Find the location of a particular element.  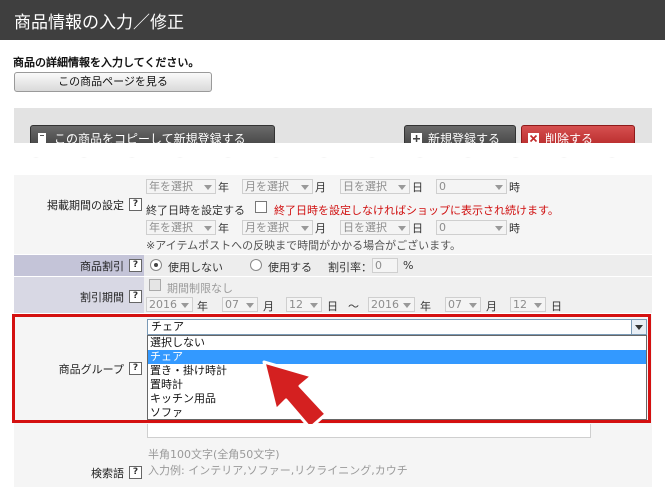

end-date-checkbox-label: 終了日時を設定する is located at coordinates (195, 210).